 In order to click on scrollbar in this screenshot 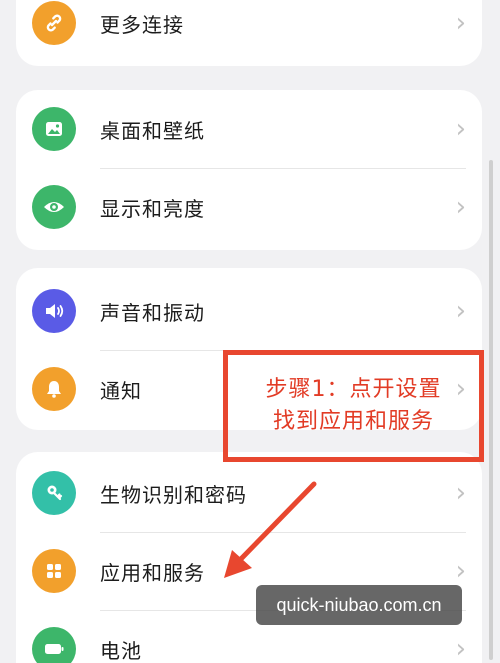, I will do `click(491, 410)`.